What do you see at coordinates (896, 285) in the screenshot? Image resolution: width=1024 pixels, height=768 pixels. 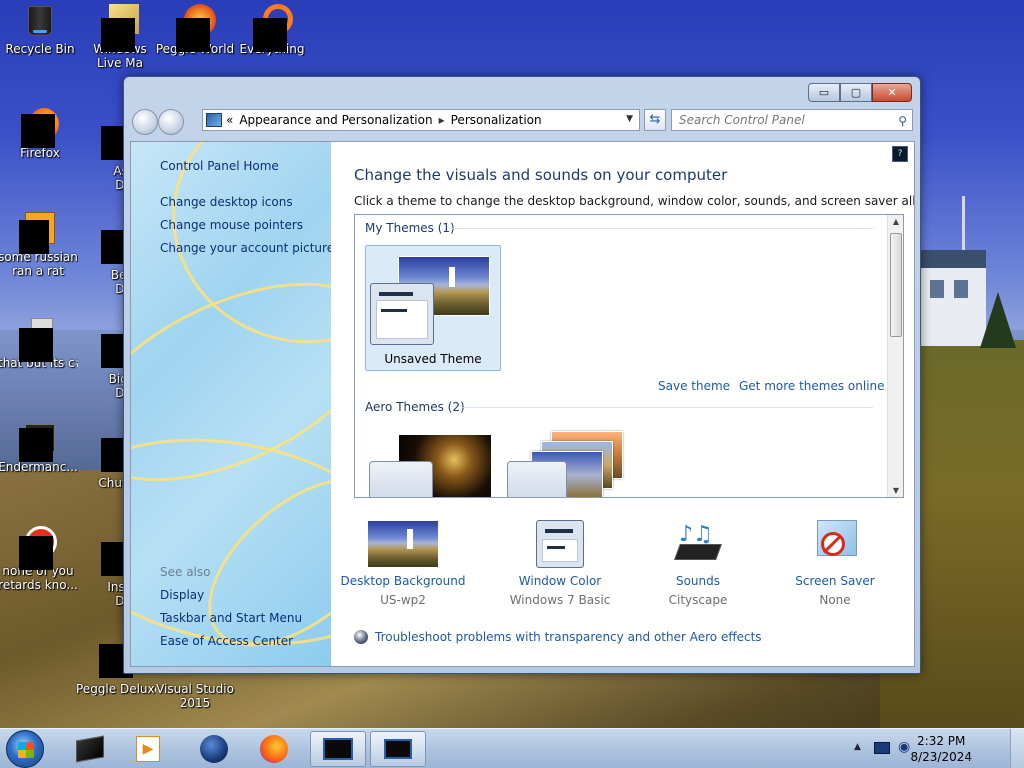 I see `scrollbar-thumb` at bounding box center [896, 285].